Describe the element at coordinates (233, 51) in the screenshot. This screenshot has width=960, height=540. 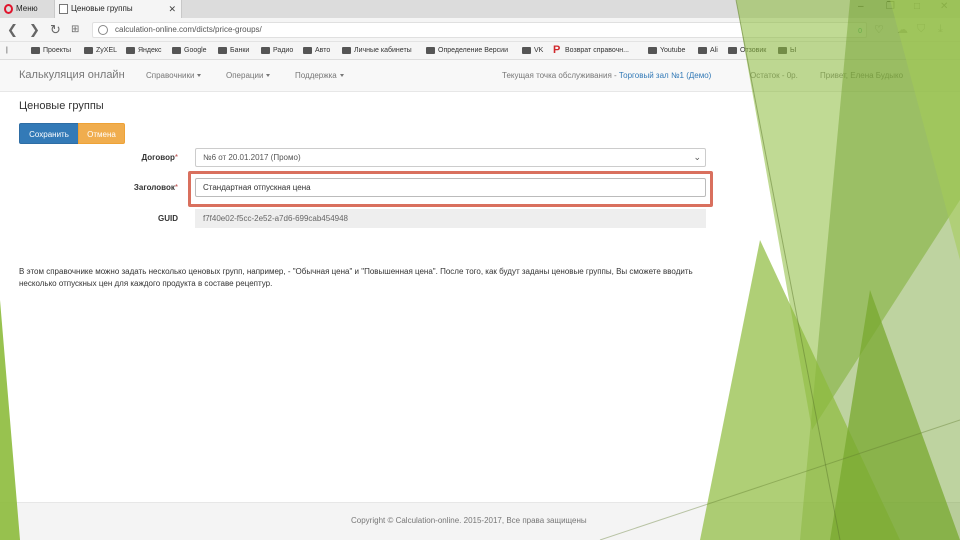
I see `bookmark-item: Банки` at that location.